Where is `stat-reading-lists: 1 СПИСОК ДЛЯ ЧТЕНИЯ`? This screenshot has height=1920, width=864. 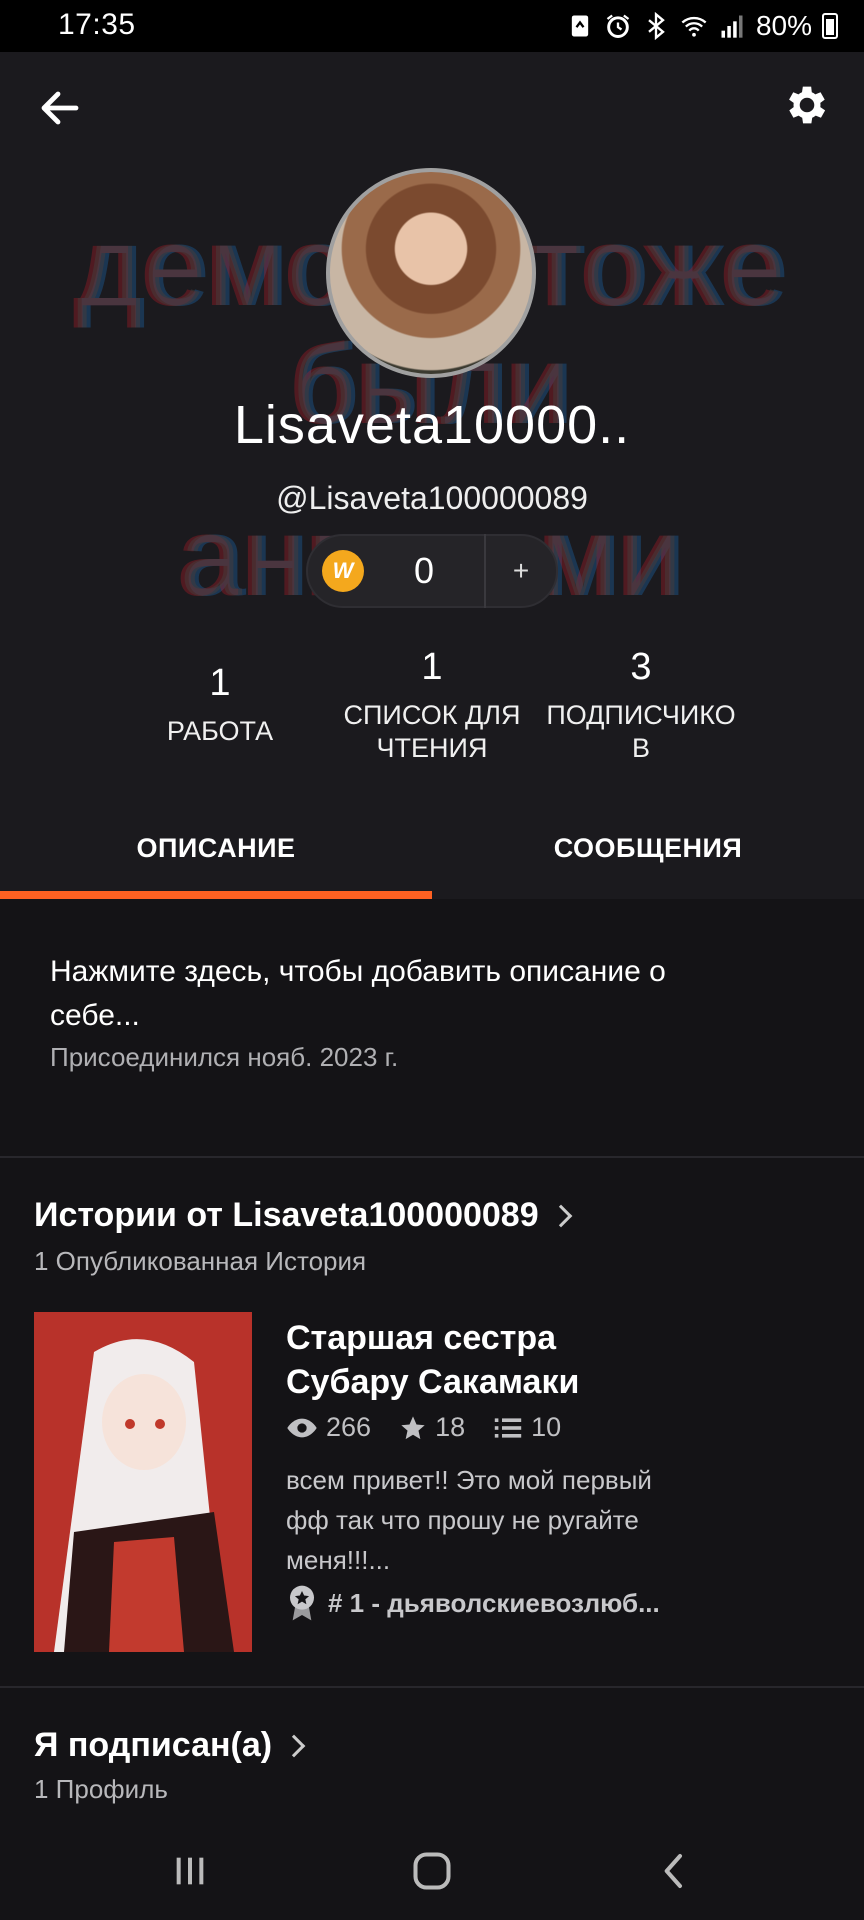 stat-reading-lists: 1 СПИСОК ДЛЯ ЧТЕНИЯ is located at coordinates (432, 705).